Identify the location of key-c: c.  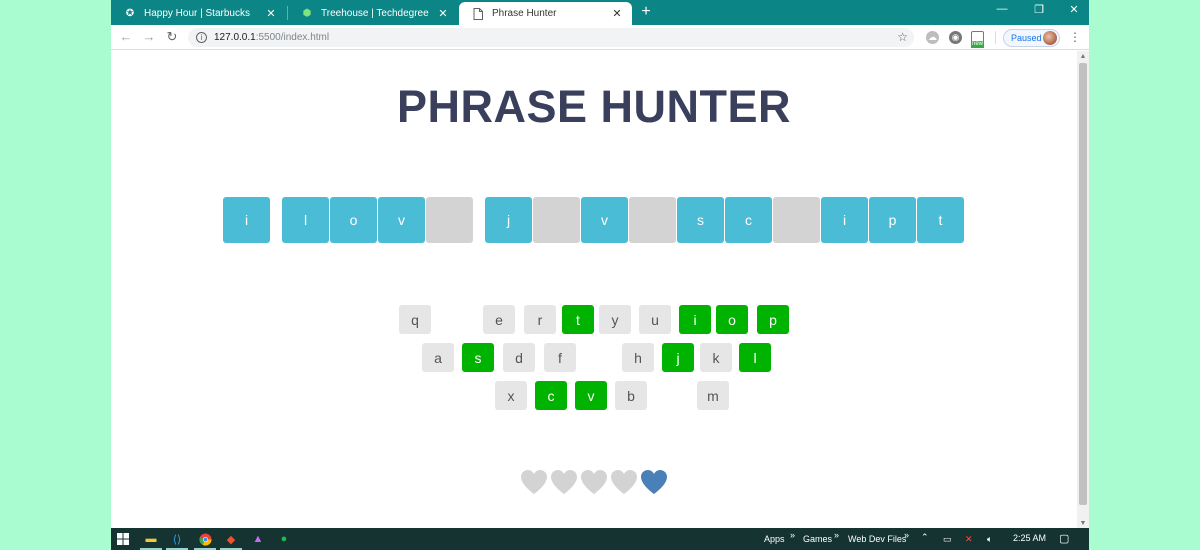
(551, 395).